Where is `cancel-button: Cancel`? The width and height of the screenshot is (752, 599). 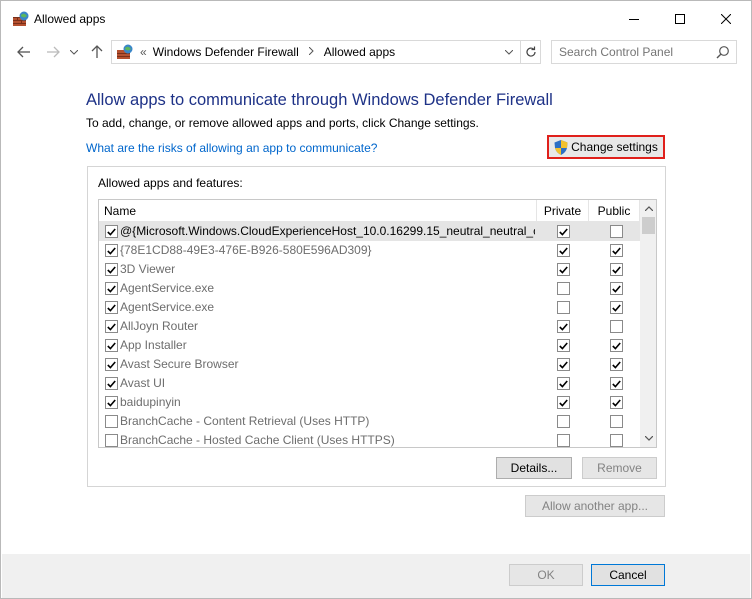 cancel-button: Cancel is located at coordinates (628, 575).